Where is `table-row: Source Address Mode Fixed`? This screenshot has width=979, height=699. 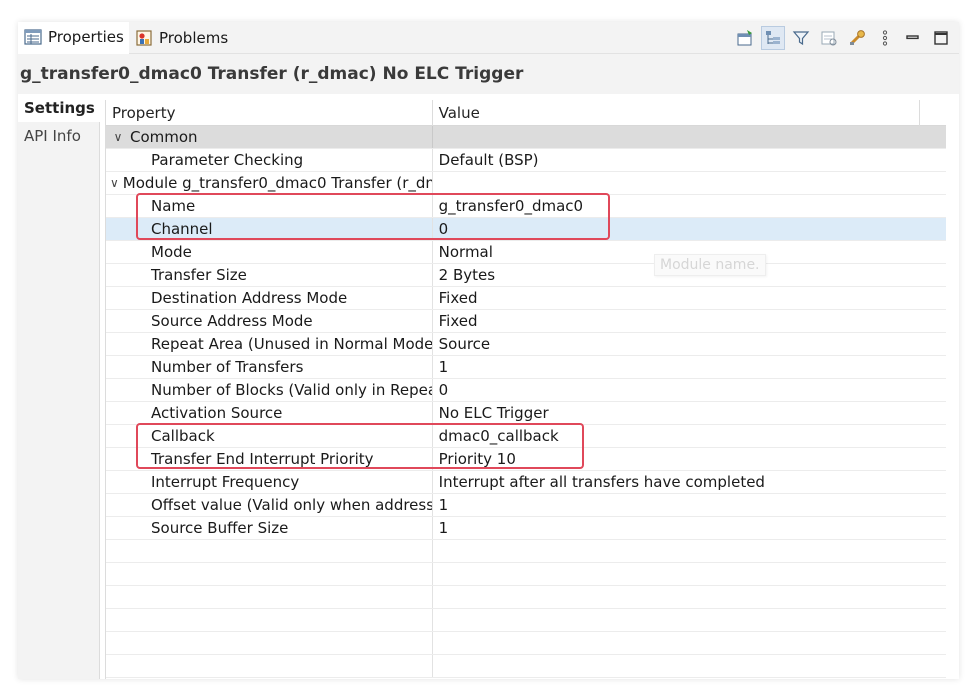
table-row: Source Address Mode Fixed is located at coordinates (526, 321).